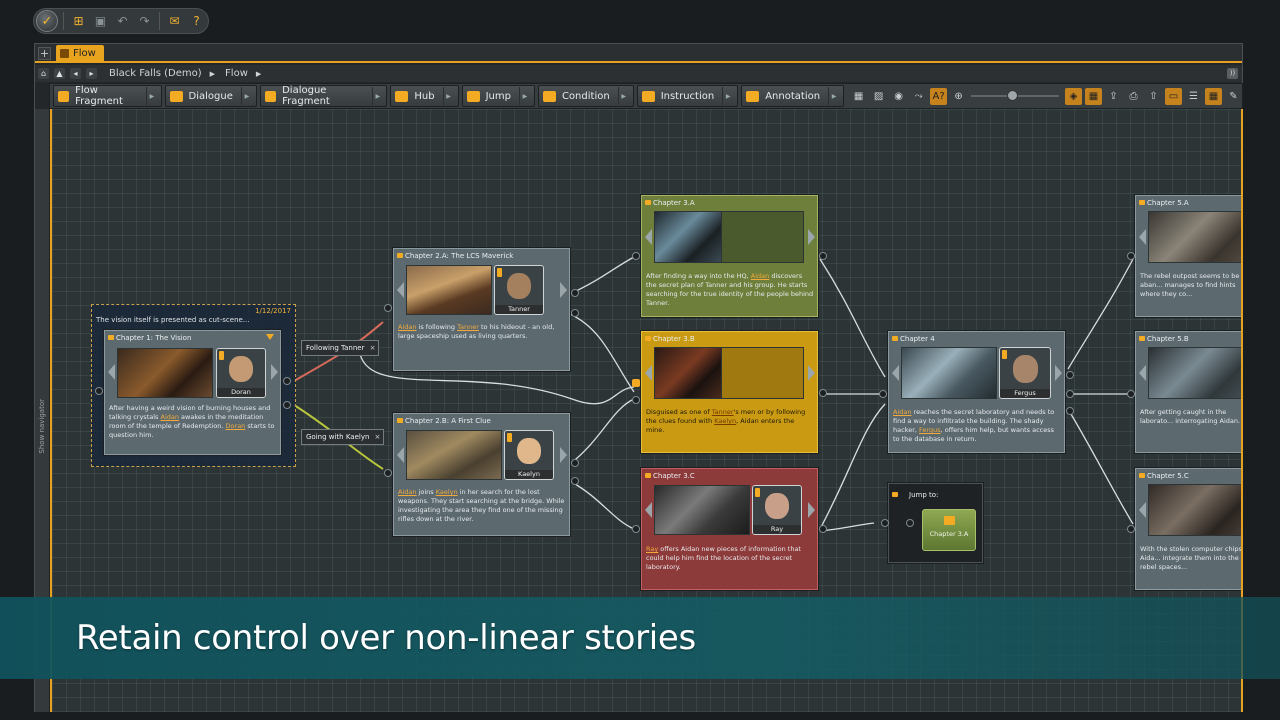  I want to click on add-tab-button: +, so click(44, 53).